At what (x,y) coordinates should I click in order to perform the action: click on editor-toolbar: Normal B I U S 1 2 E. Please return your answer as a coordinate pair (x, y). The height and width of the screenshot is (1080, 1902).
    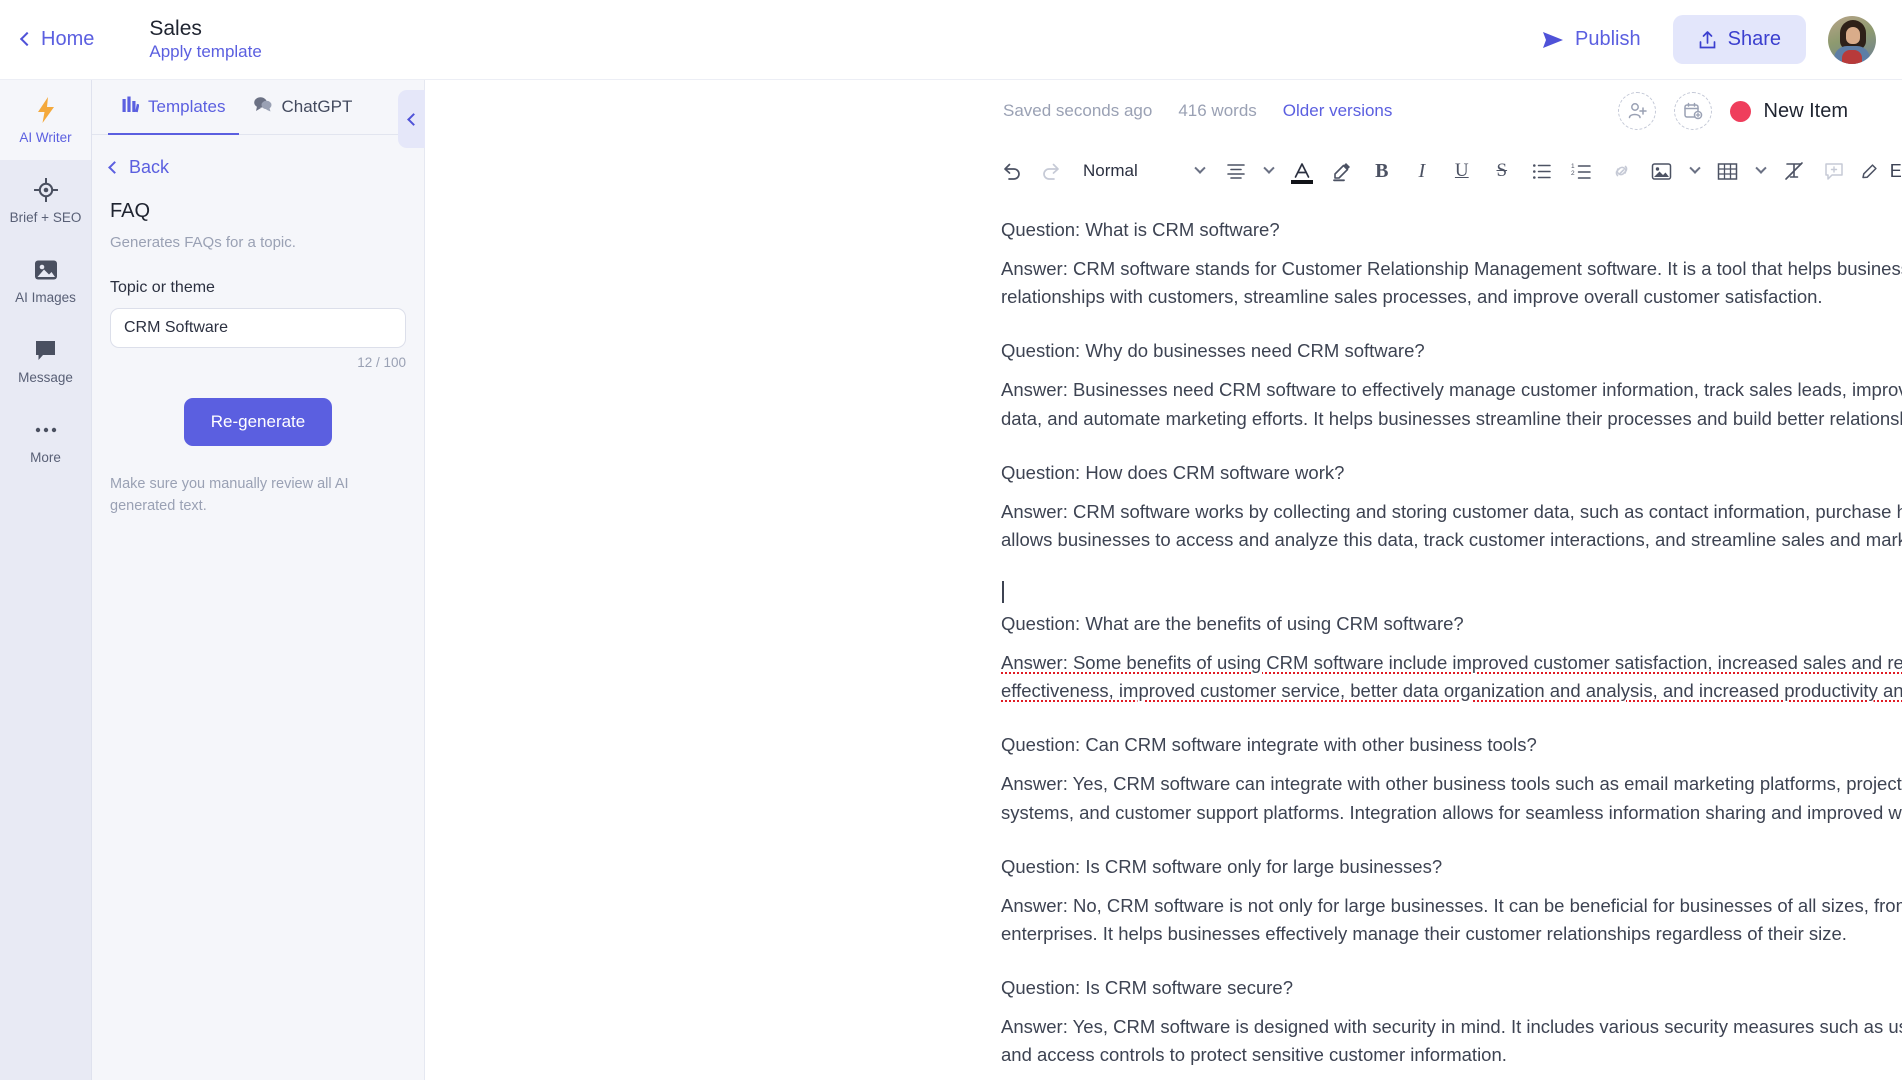
    Looking at the image, I should click on (1163, 171).